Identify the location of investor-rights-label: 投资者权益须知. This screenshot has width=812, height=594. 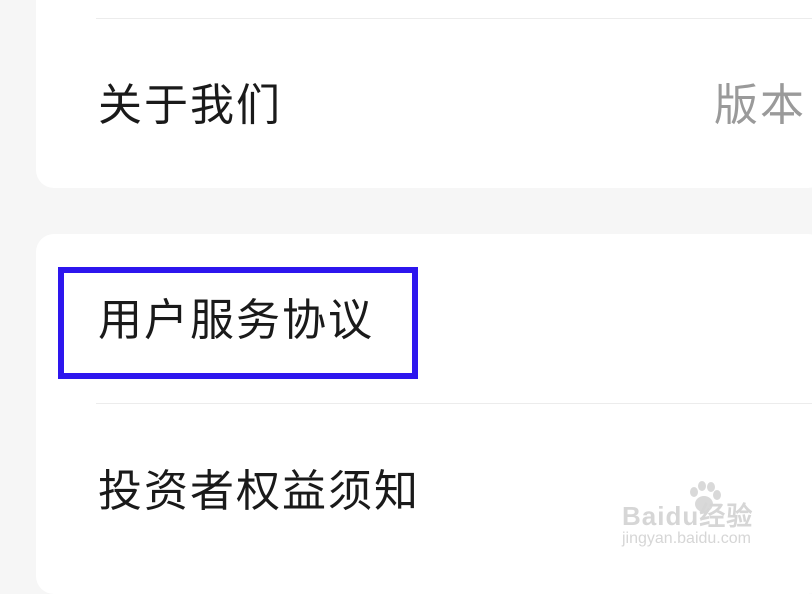
(259, 491).